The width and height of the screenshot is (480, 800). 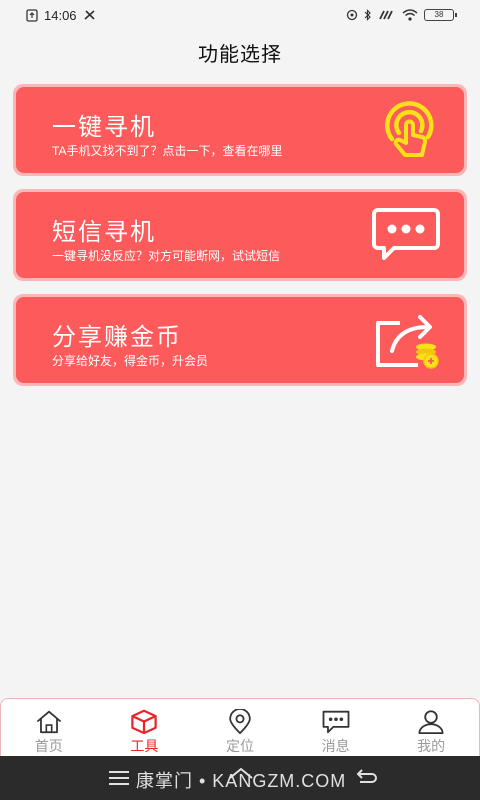 I want to click on home-icon, so click(x=48, y=722).